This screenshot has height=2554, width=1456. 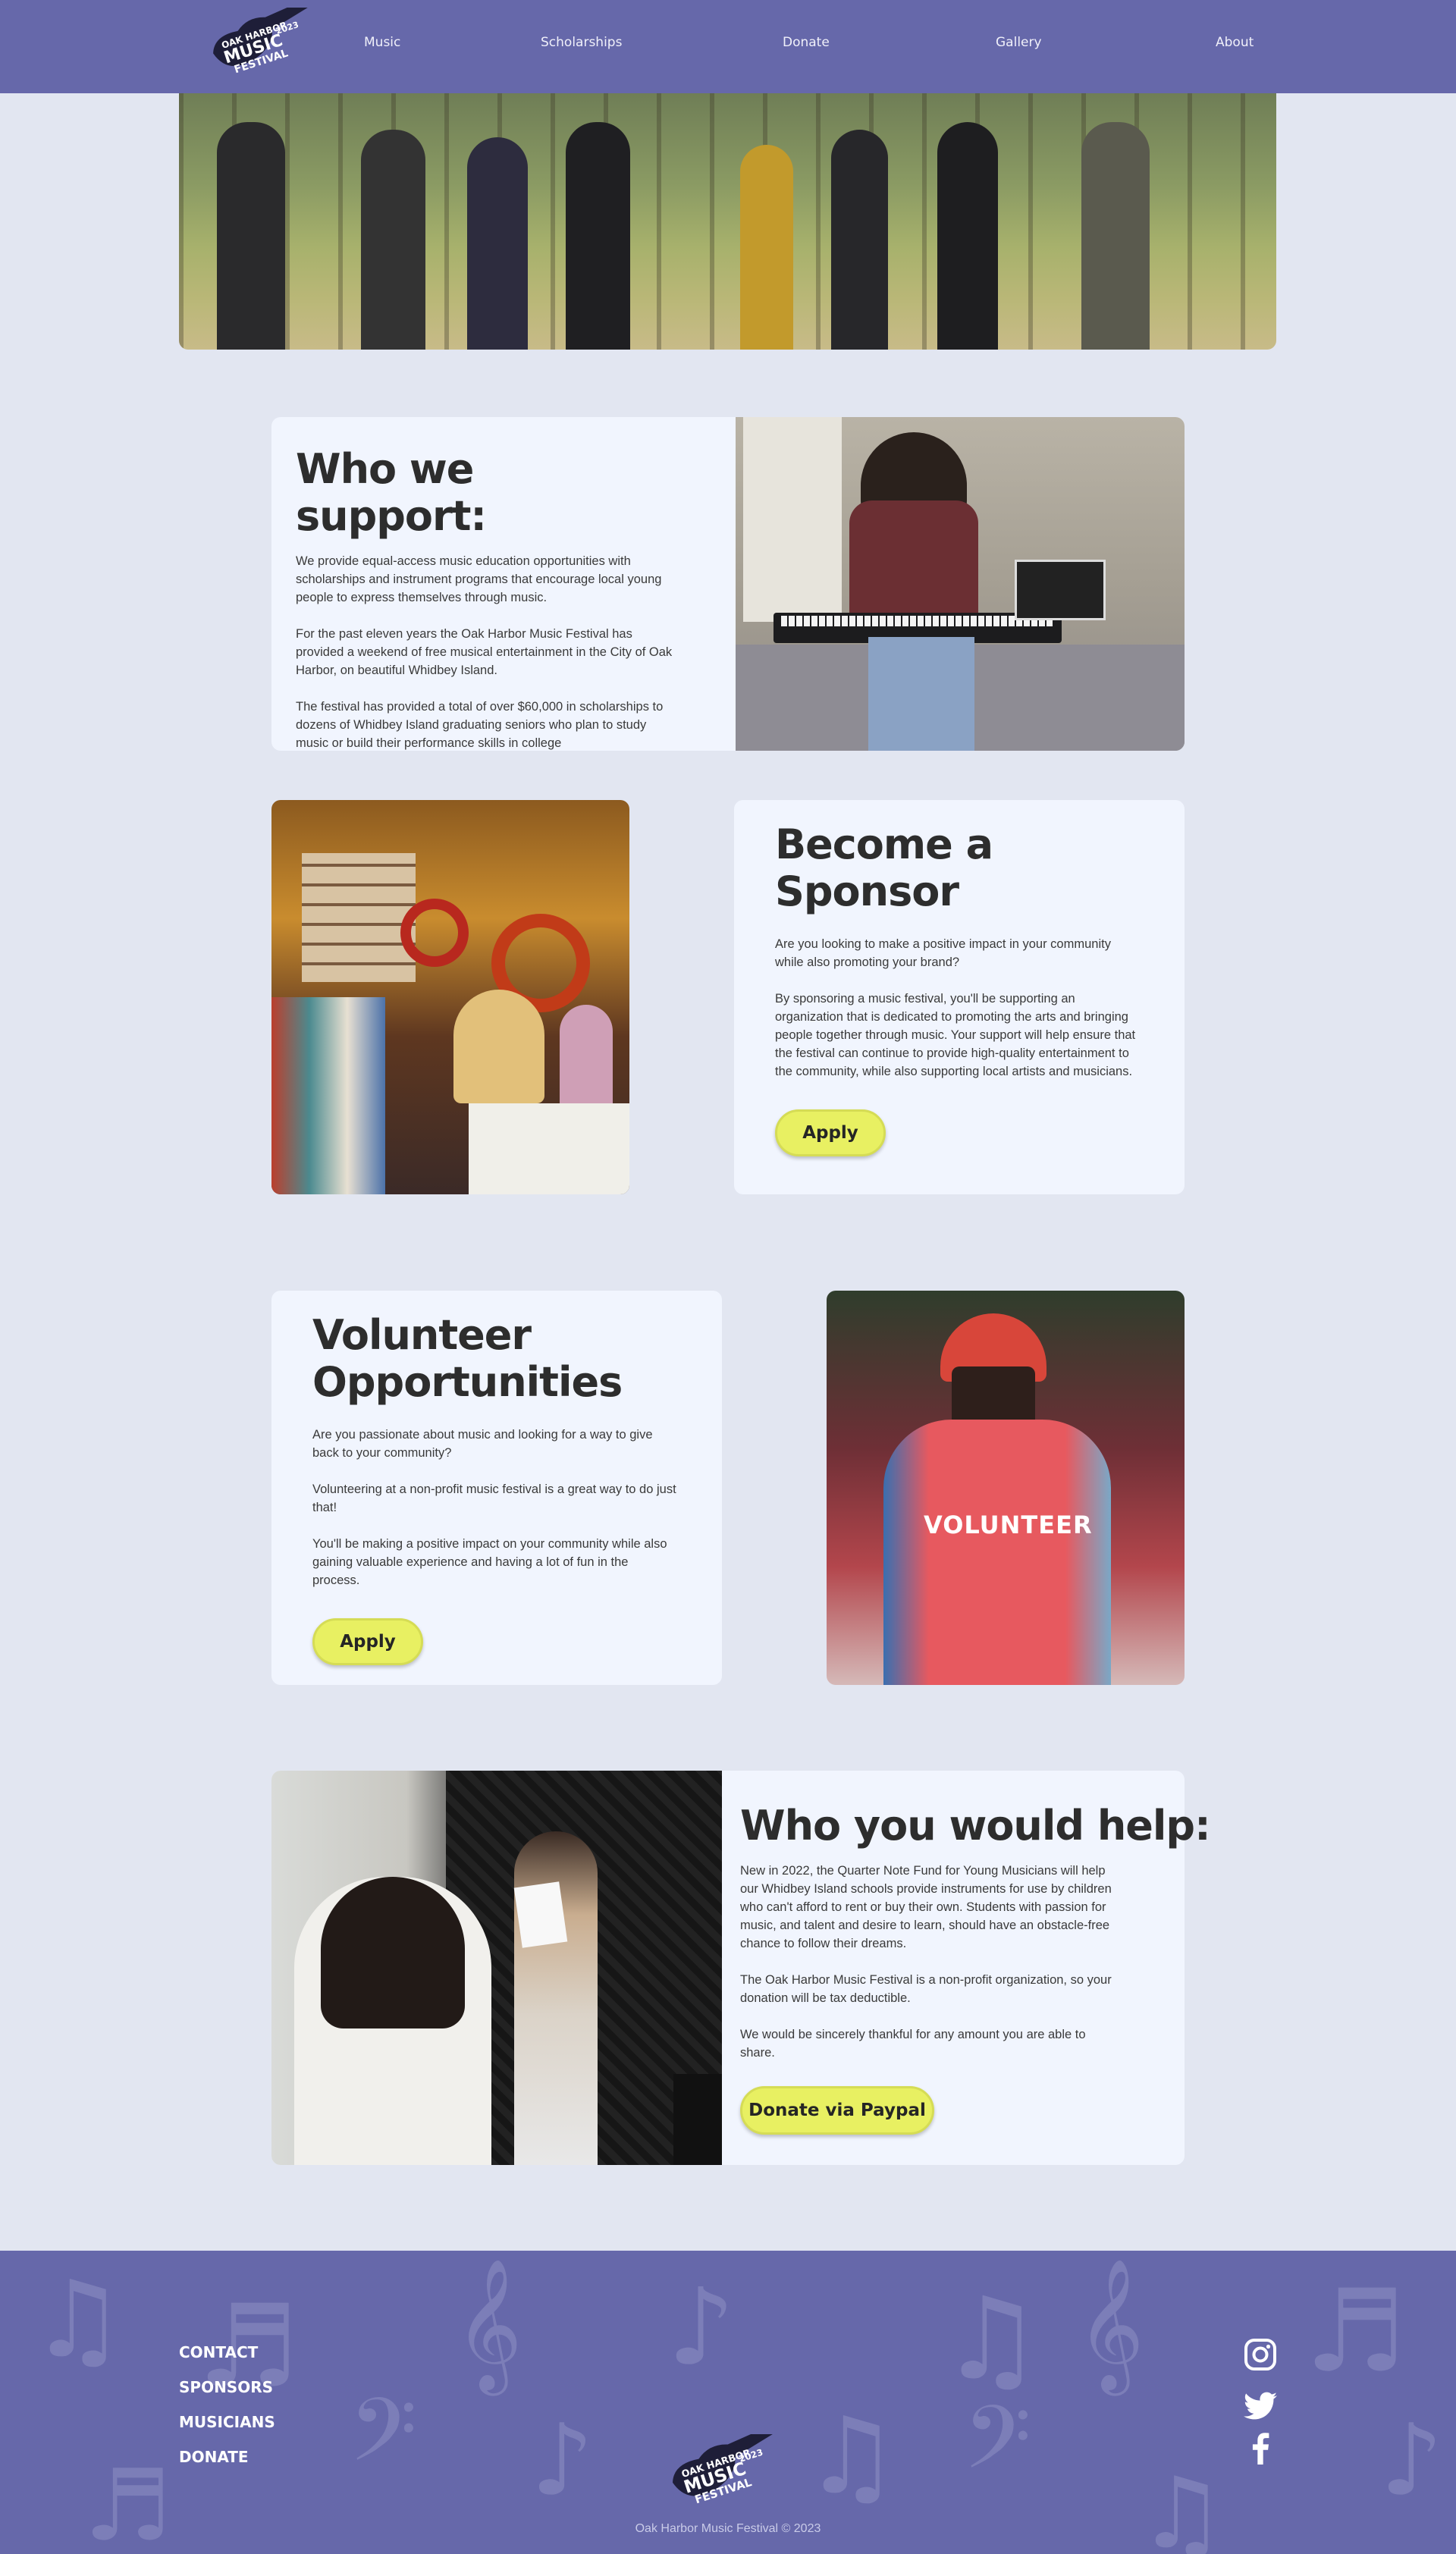 I want to click on violin-lesson-photo, so click(x=496, y=1968).